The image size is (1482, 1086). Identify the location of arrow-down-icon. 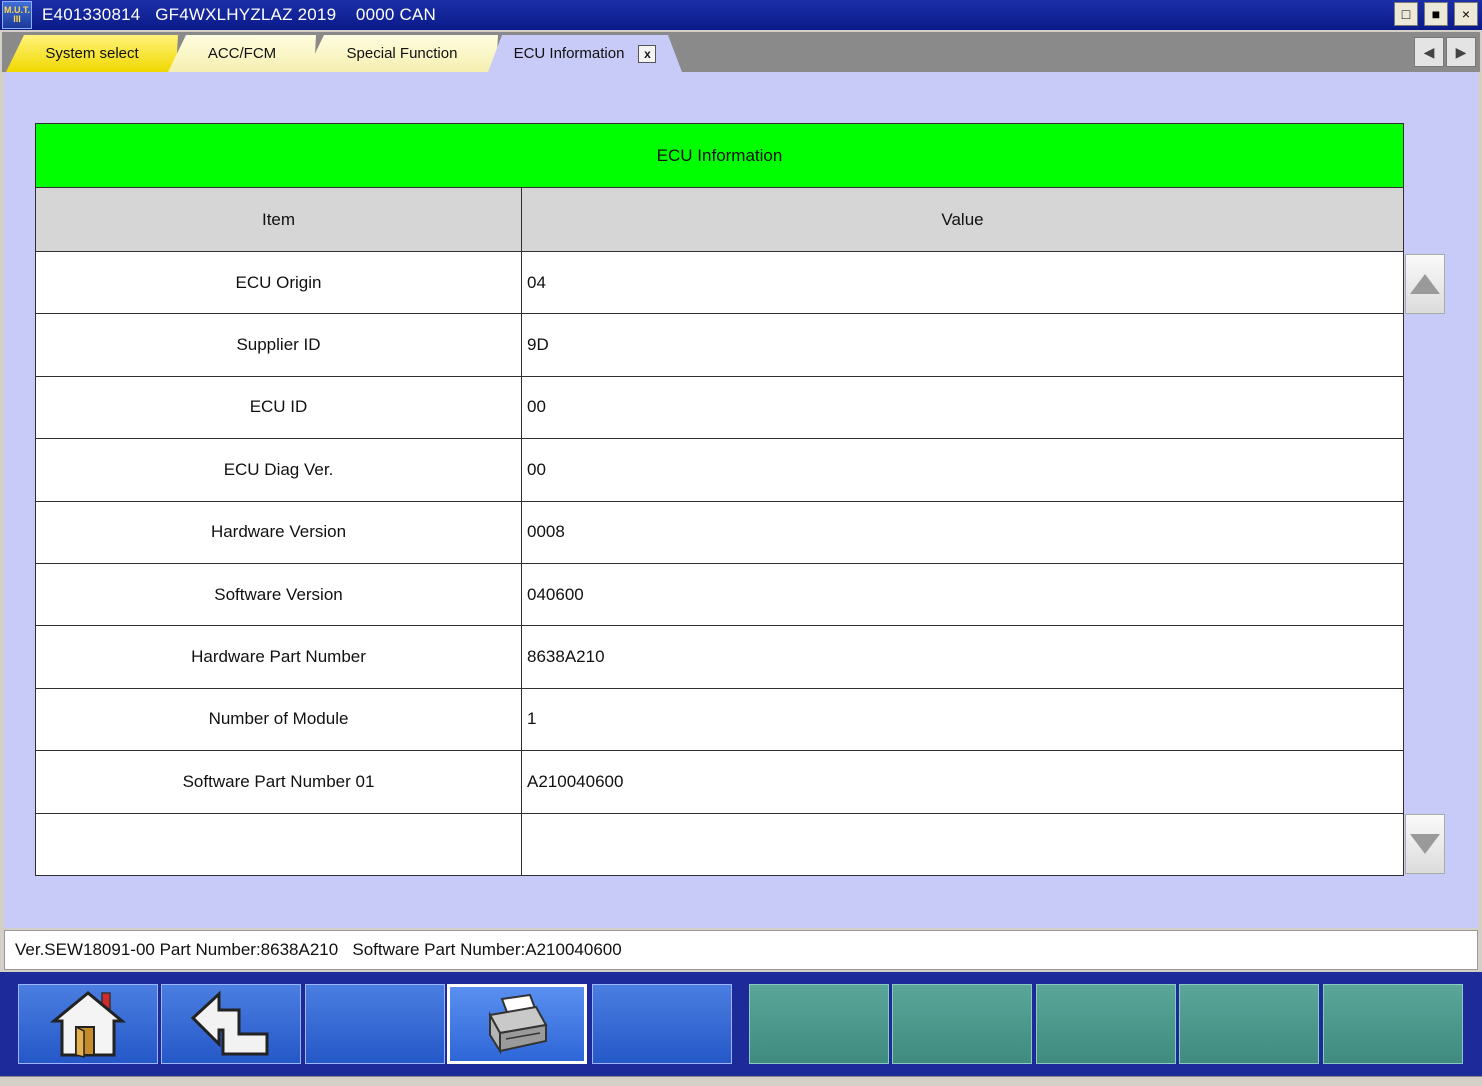
(1425, 844).